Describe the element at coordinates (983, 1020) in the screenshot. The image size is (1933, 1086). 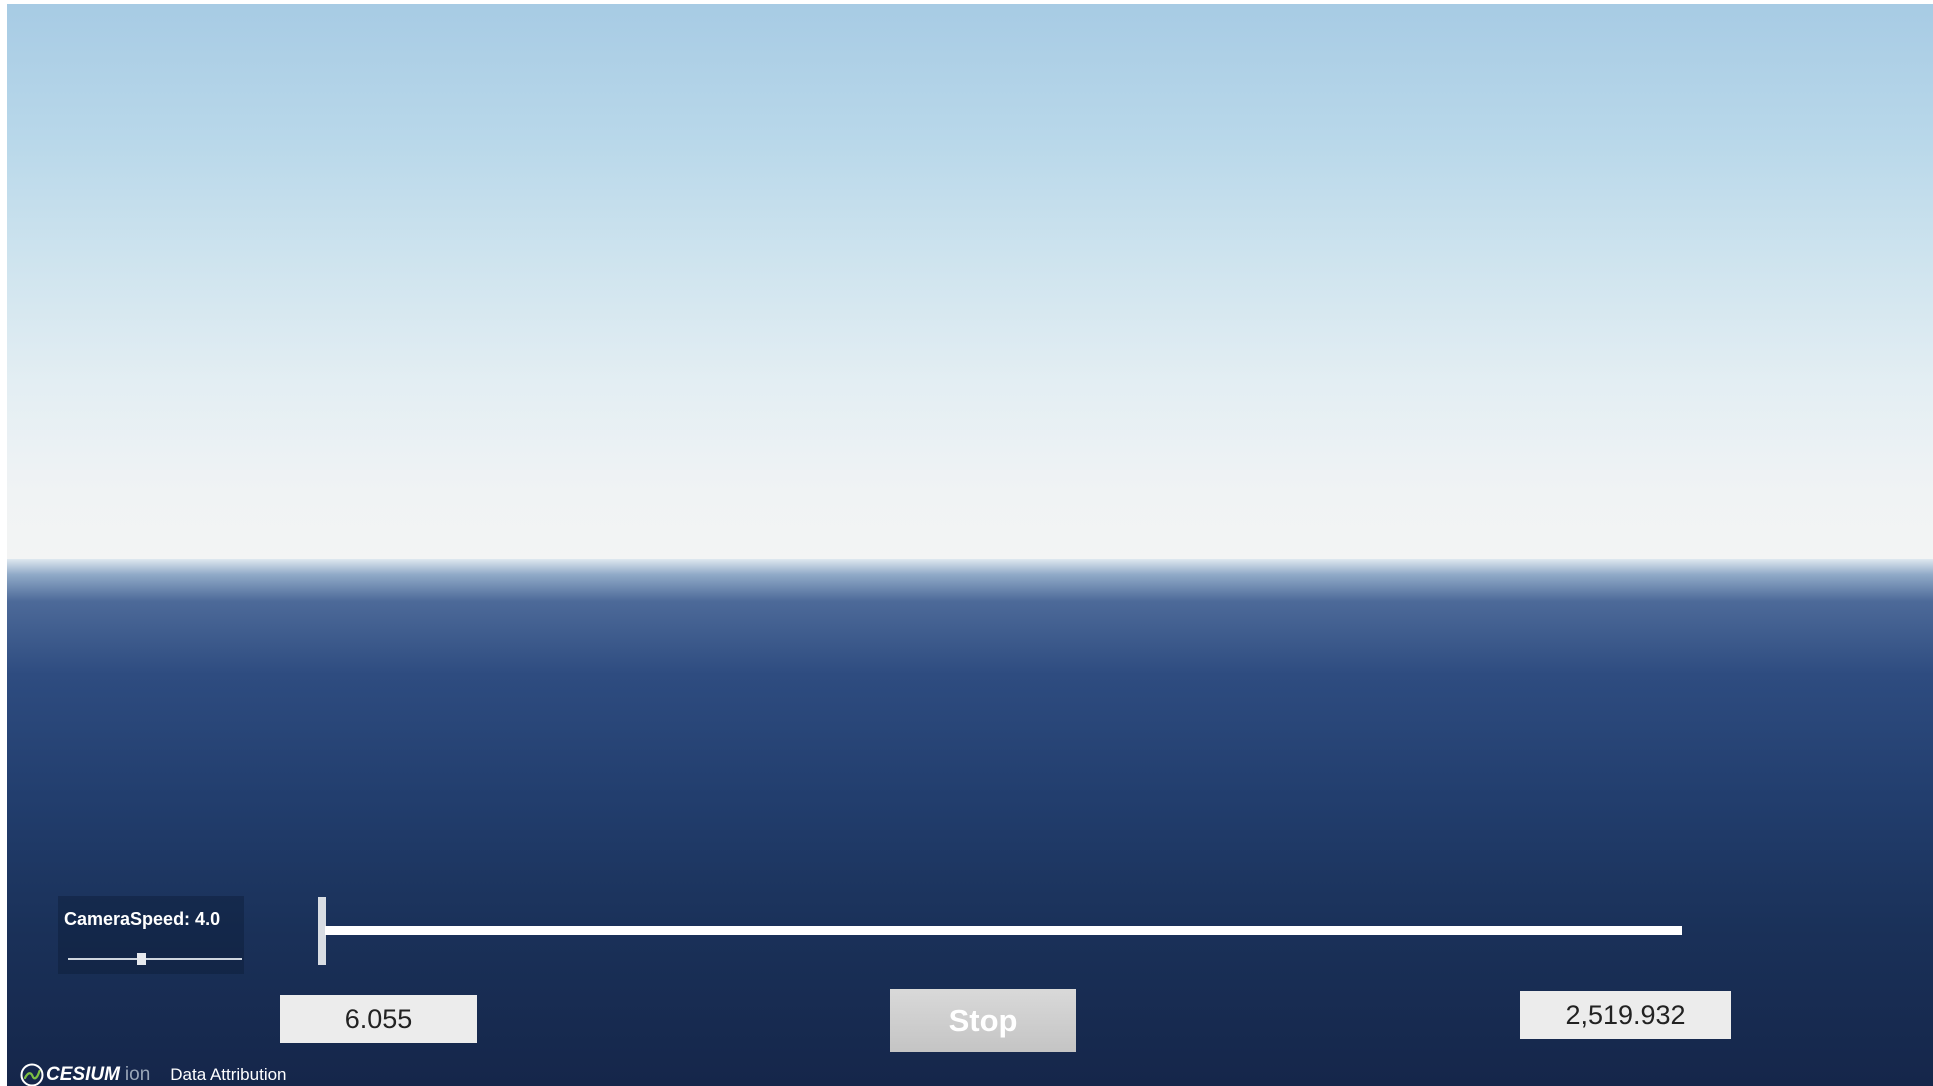
I see `stop-button: Stop` at that location.